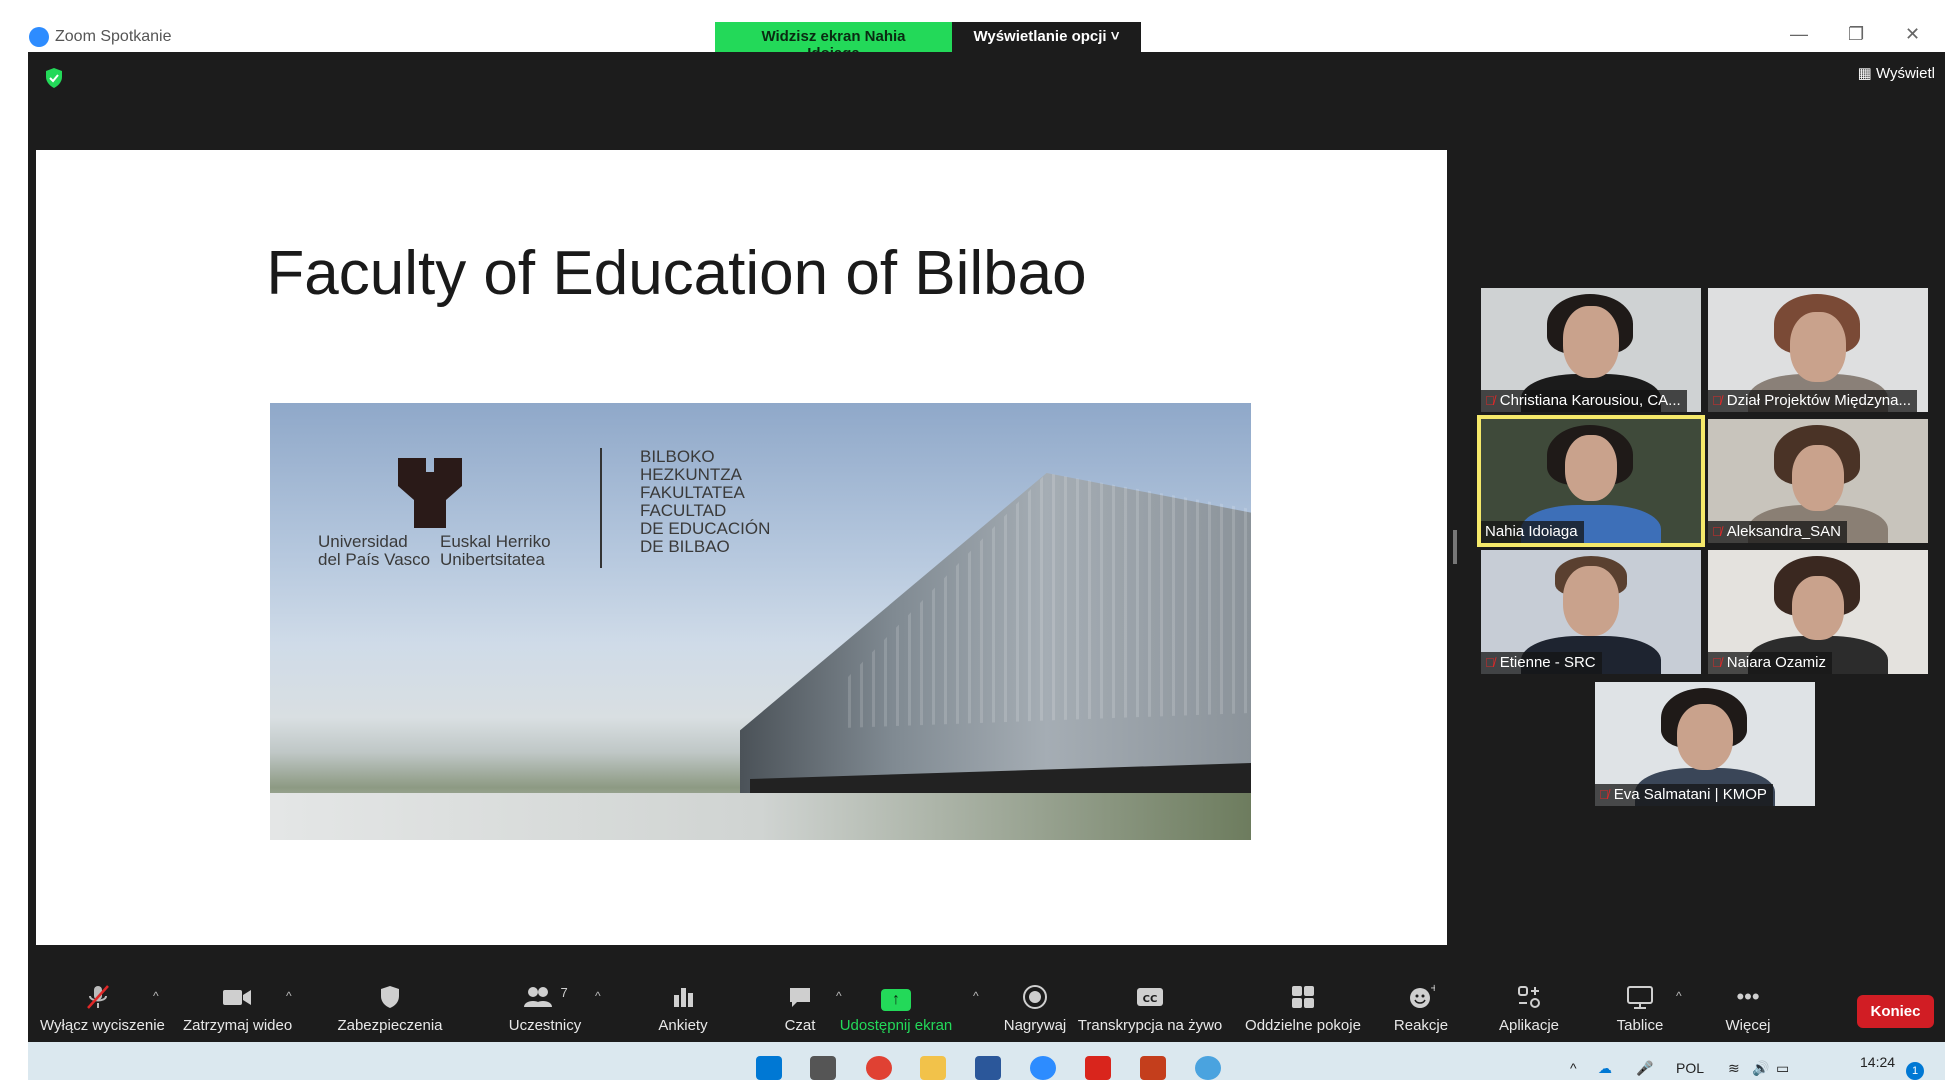 This screenshot has height=1080, width=1945. I want to click on participants-count: 7, so click(564, 992).